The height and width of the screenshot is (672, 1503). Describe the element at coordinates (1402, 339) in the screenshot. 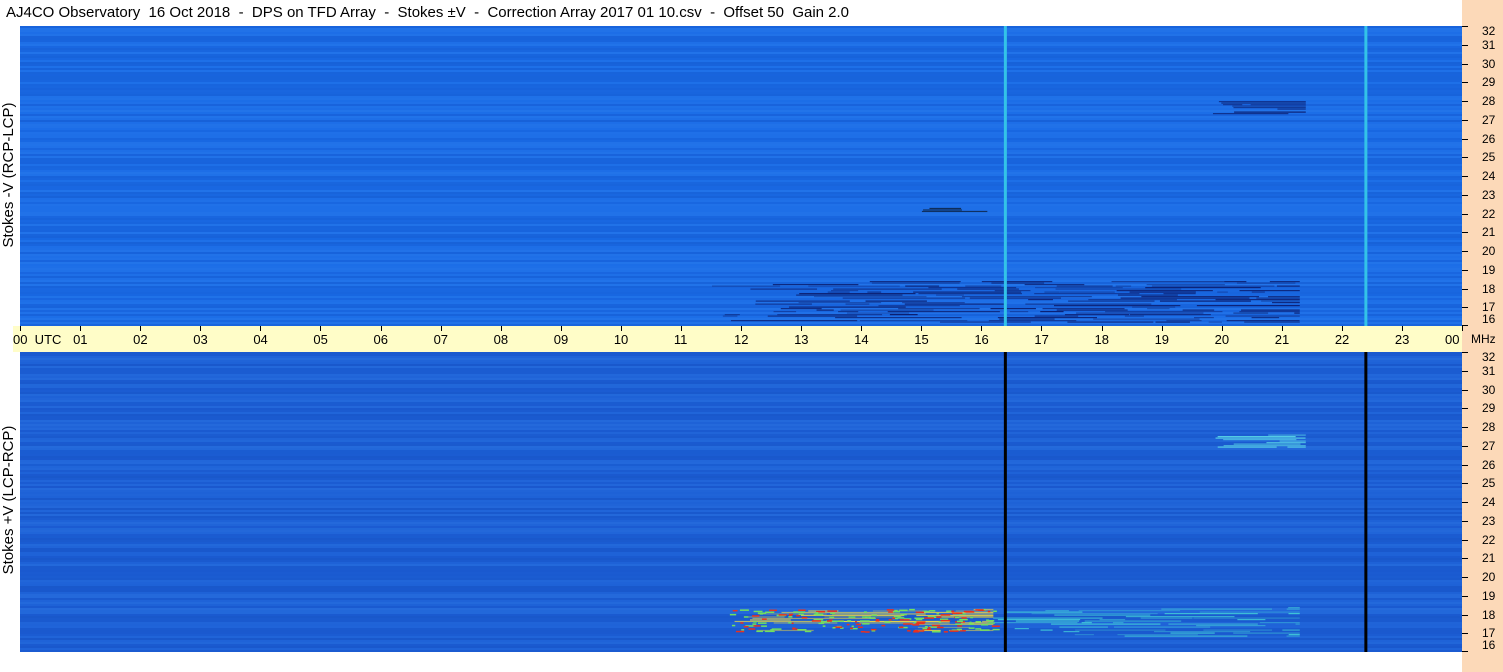

I see `hour-tick-label: 23` at that location.